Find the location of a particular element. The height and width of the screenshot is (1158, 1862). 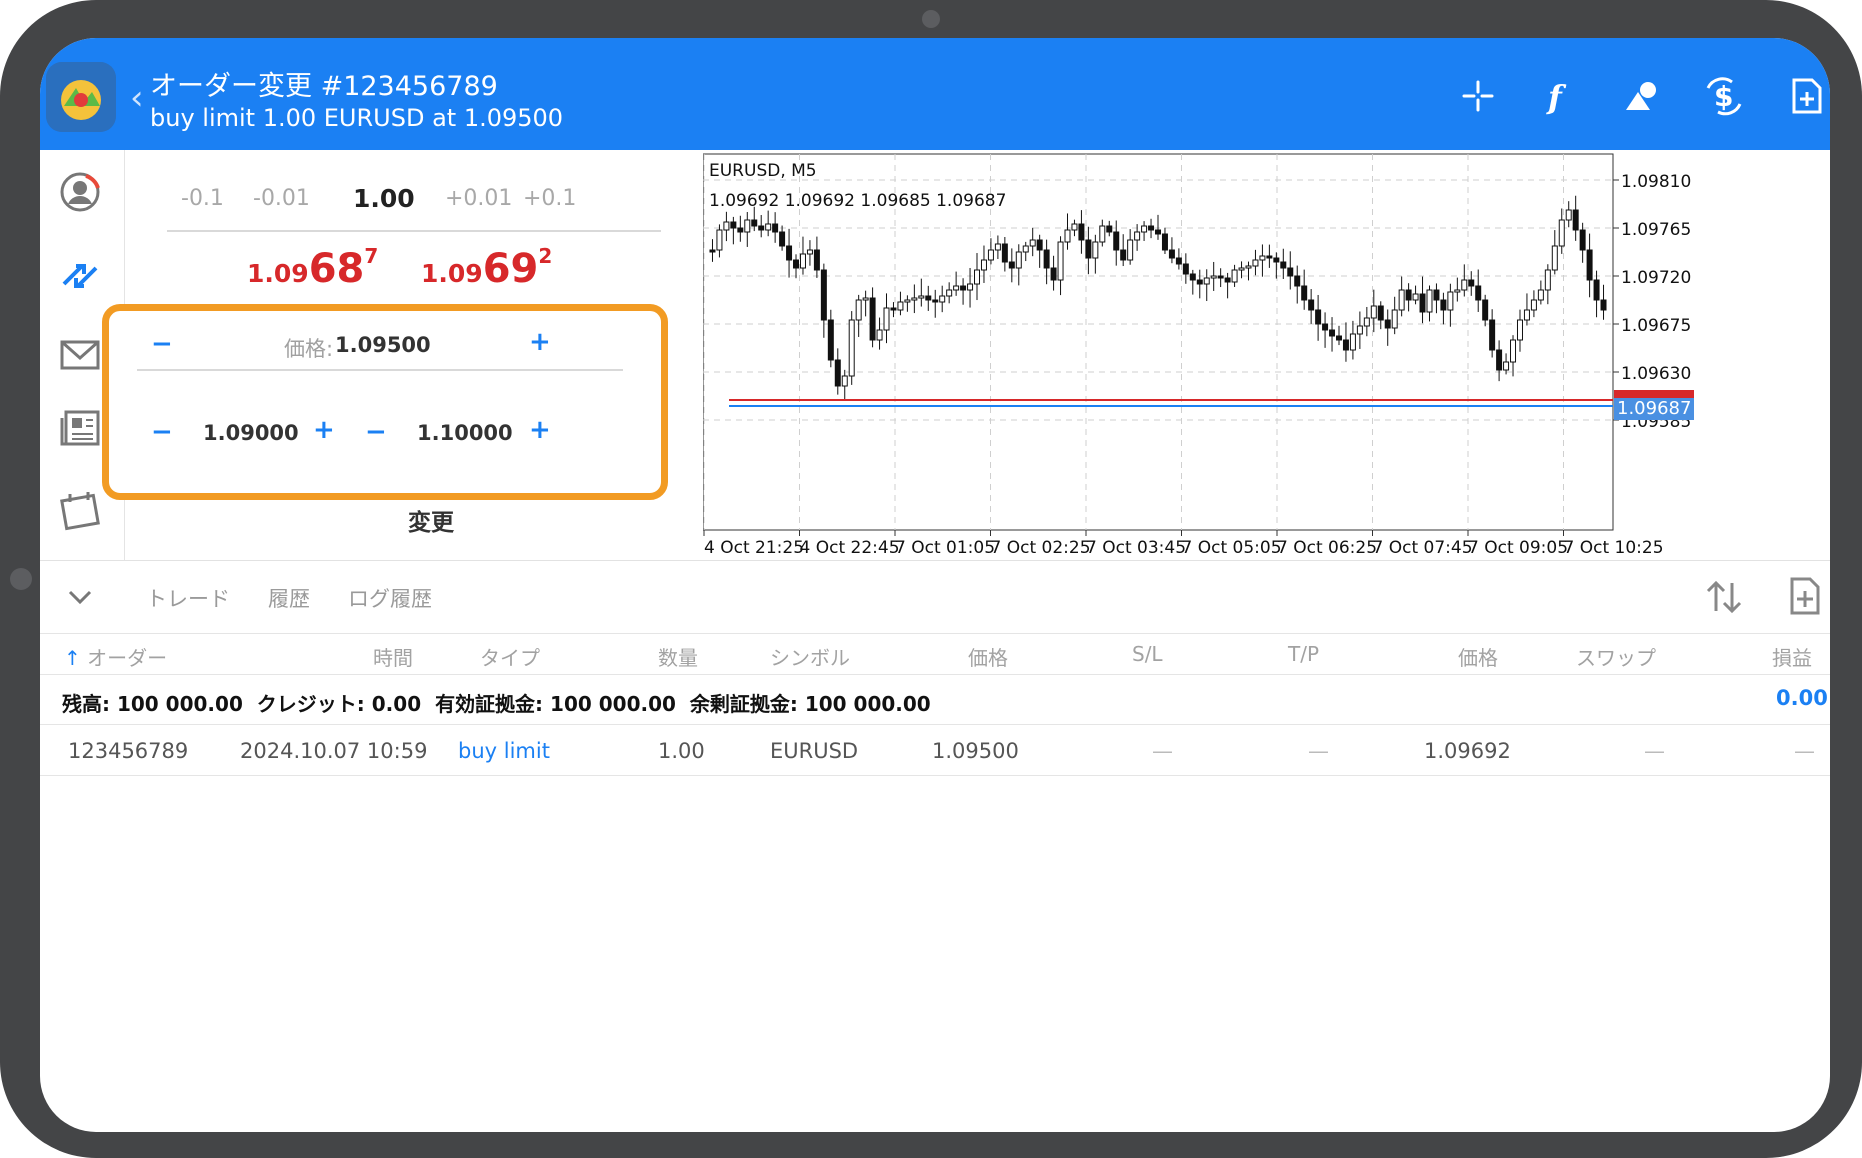

price-edit-highlight: − 価格: 1.09500 + − 1.09000 + − 1.10000 + is located at coordinates (385, 402).